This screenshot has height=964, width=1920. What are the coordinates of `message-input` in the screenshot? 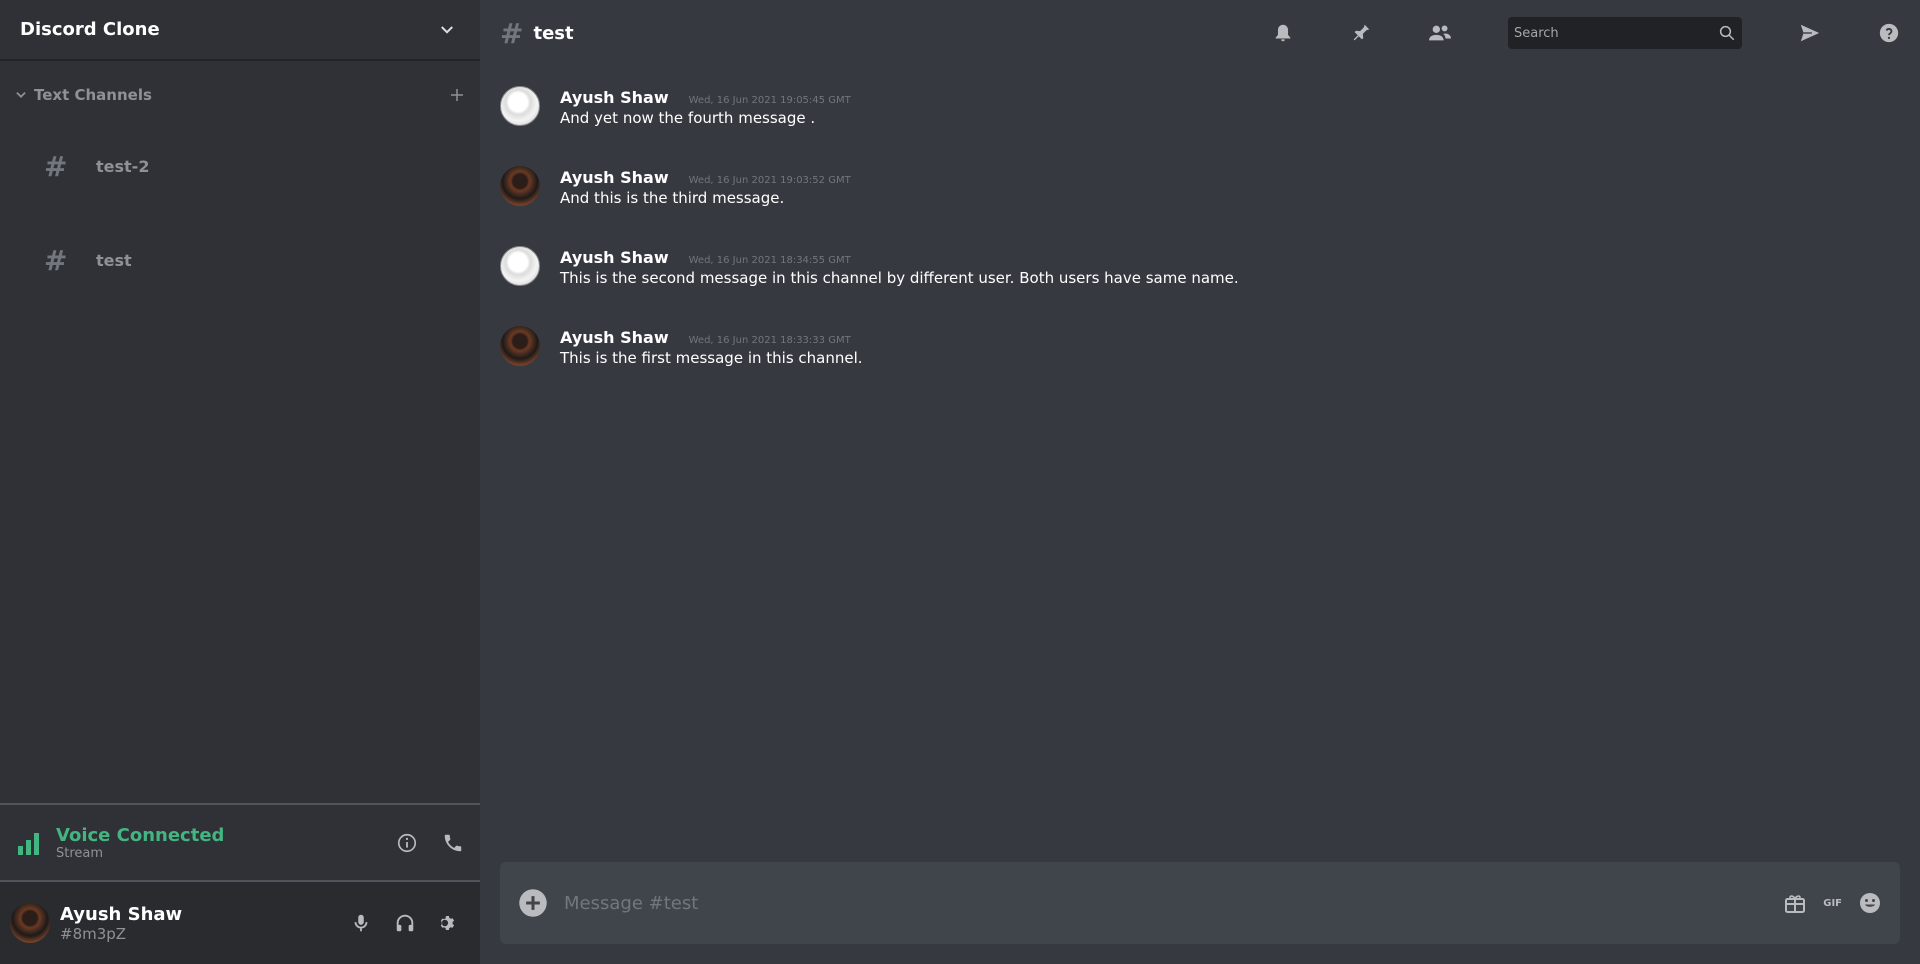 It's located at (1174, 903).